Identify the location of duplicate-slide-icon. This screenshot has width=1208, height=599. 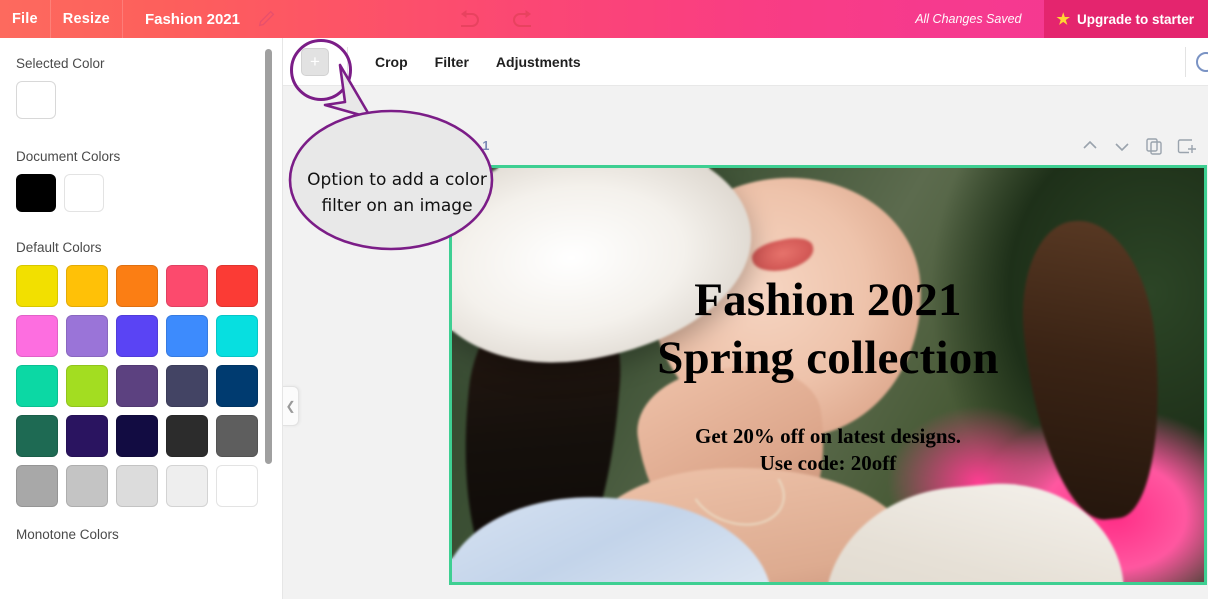
(1154, 146).